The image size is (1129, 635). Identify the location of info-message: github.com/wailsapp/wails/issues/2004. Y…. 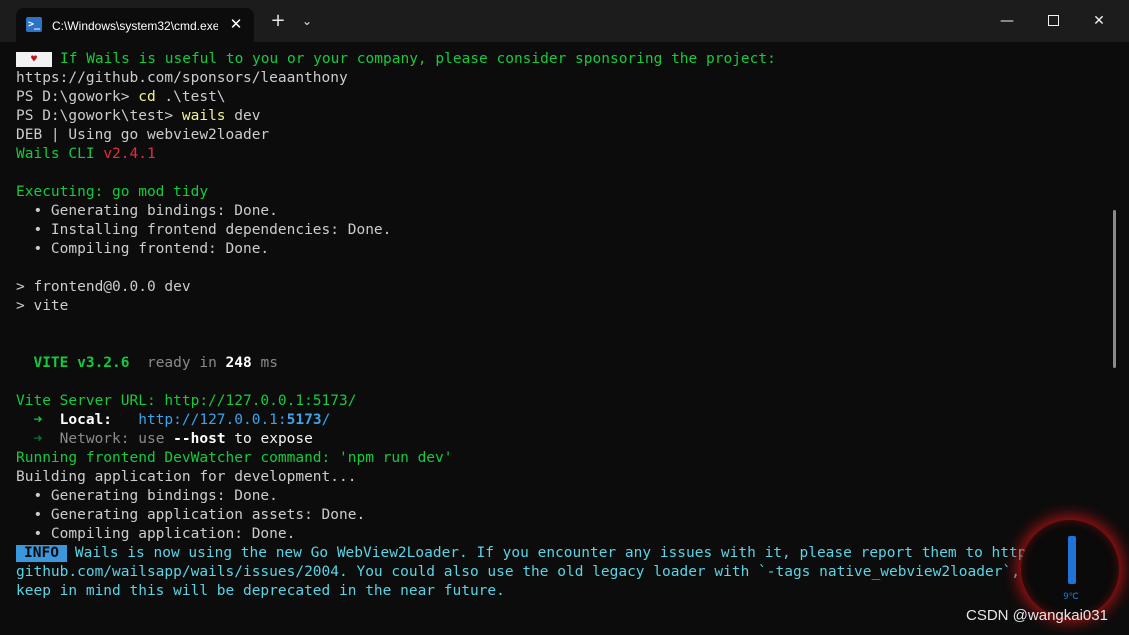
(535, 572).